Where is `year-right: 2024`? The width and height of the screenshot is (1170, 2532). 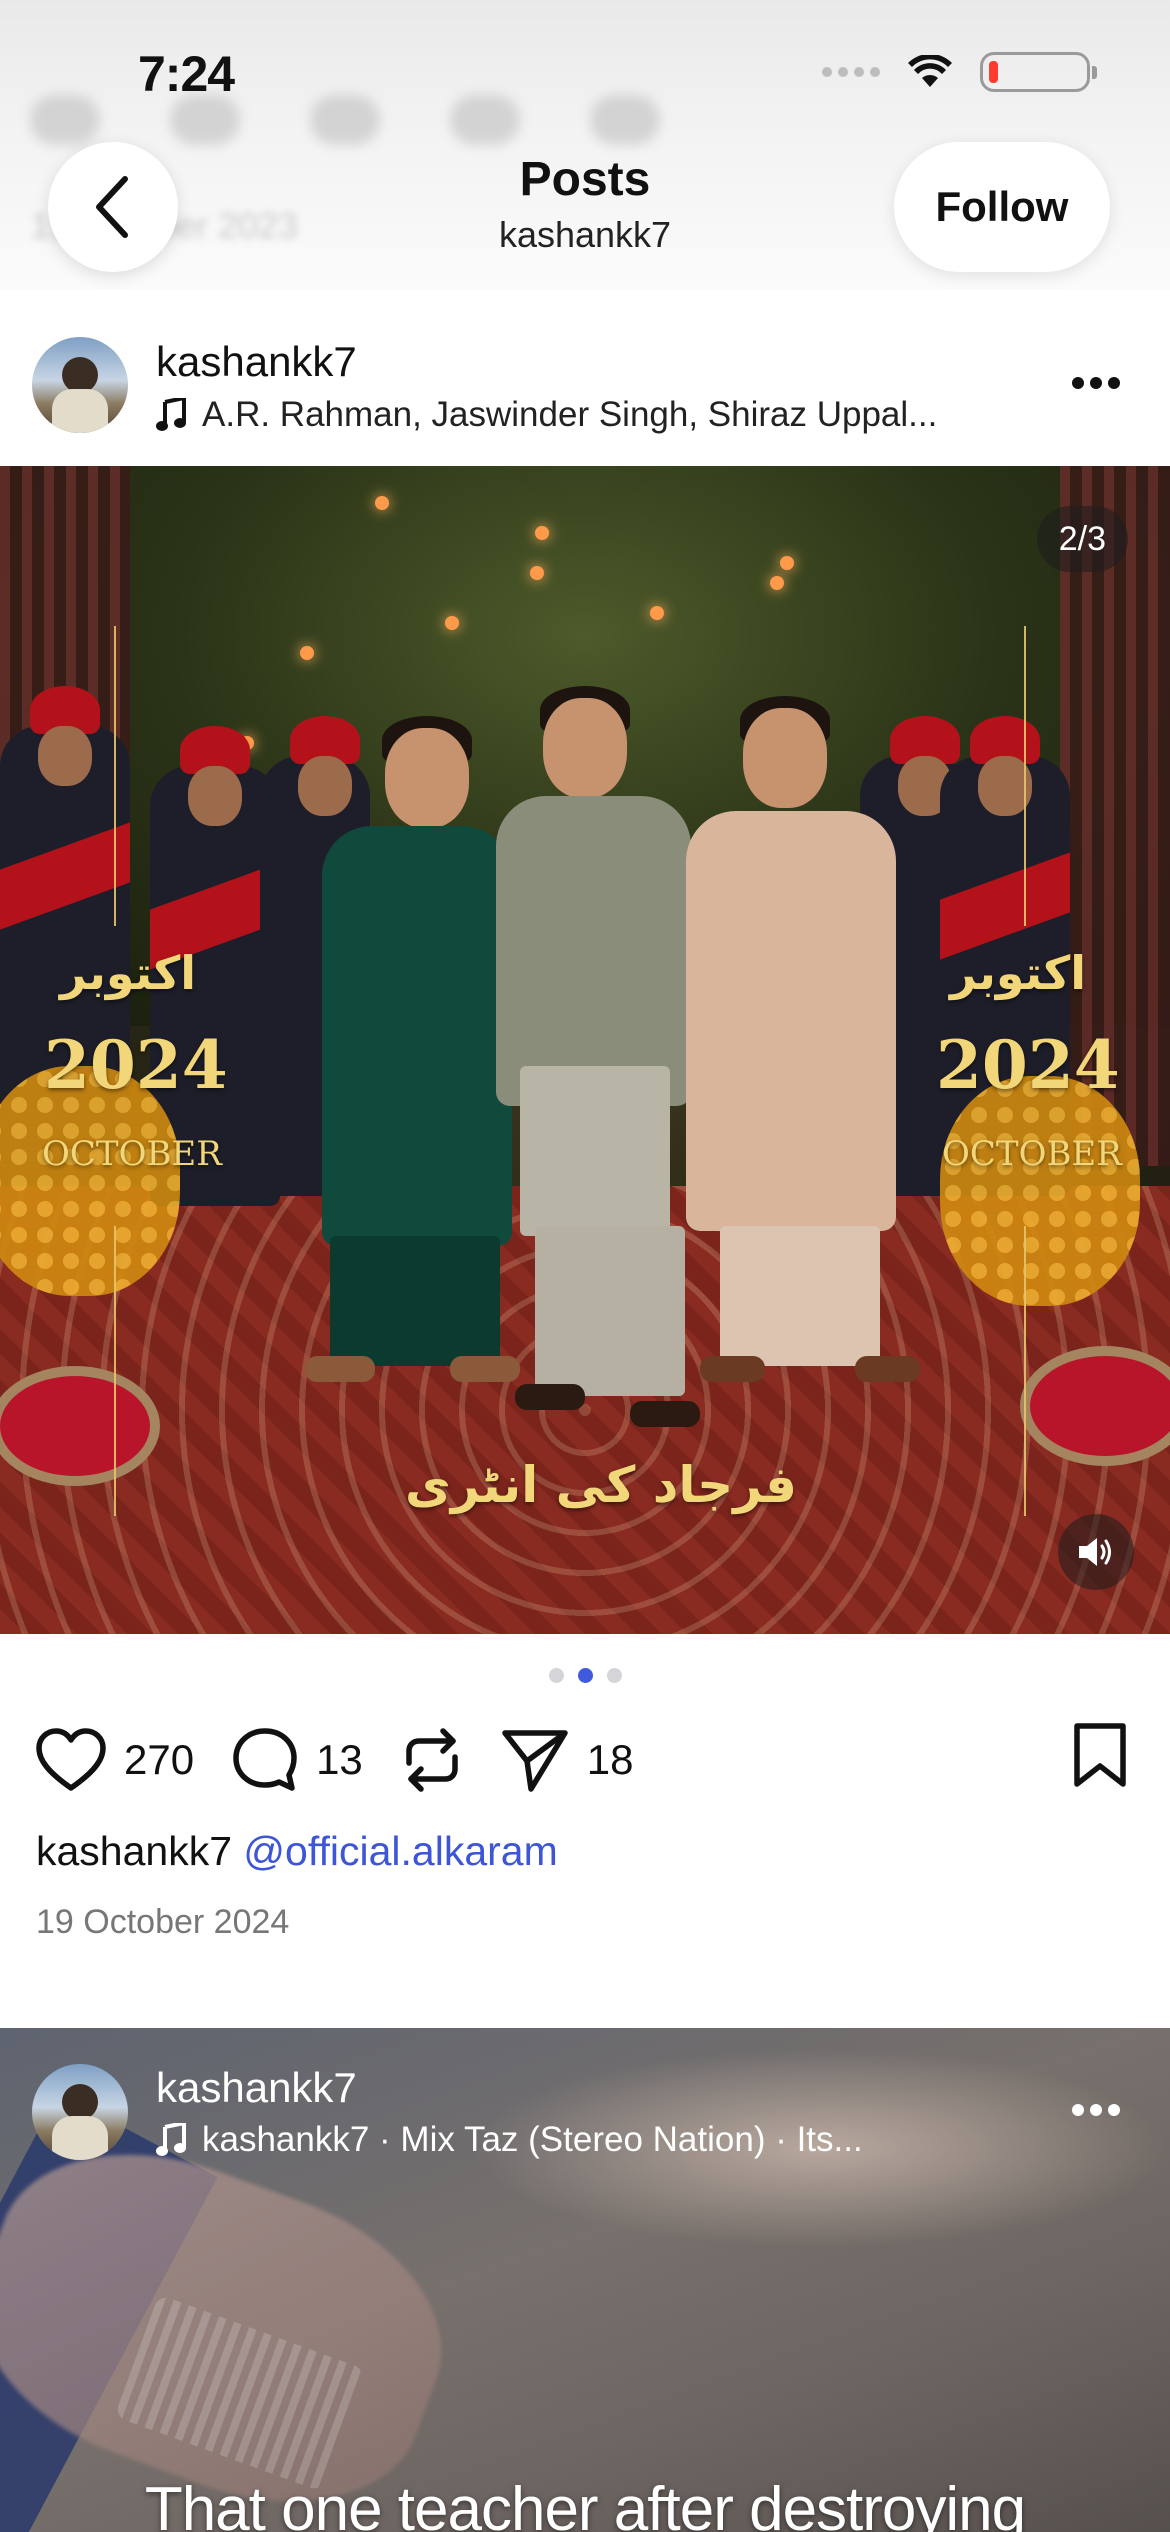
year-right: 2024 is located at coordinates (1028, 1065).